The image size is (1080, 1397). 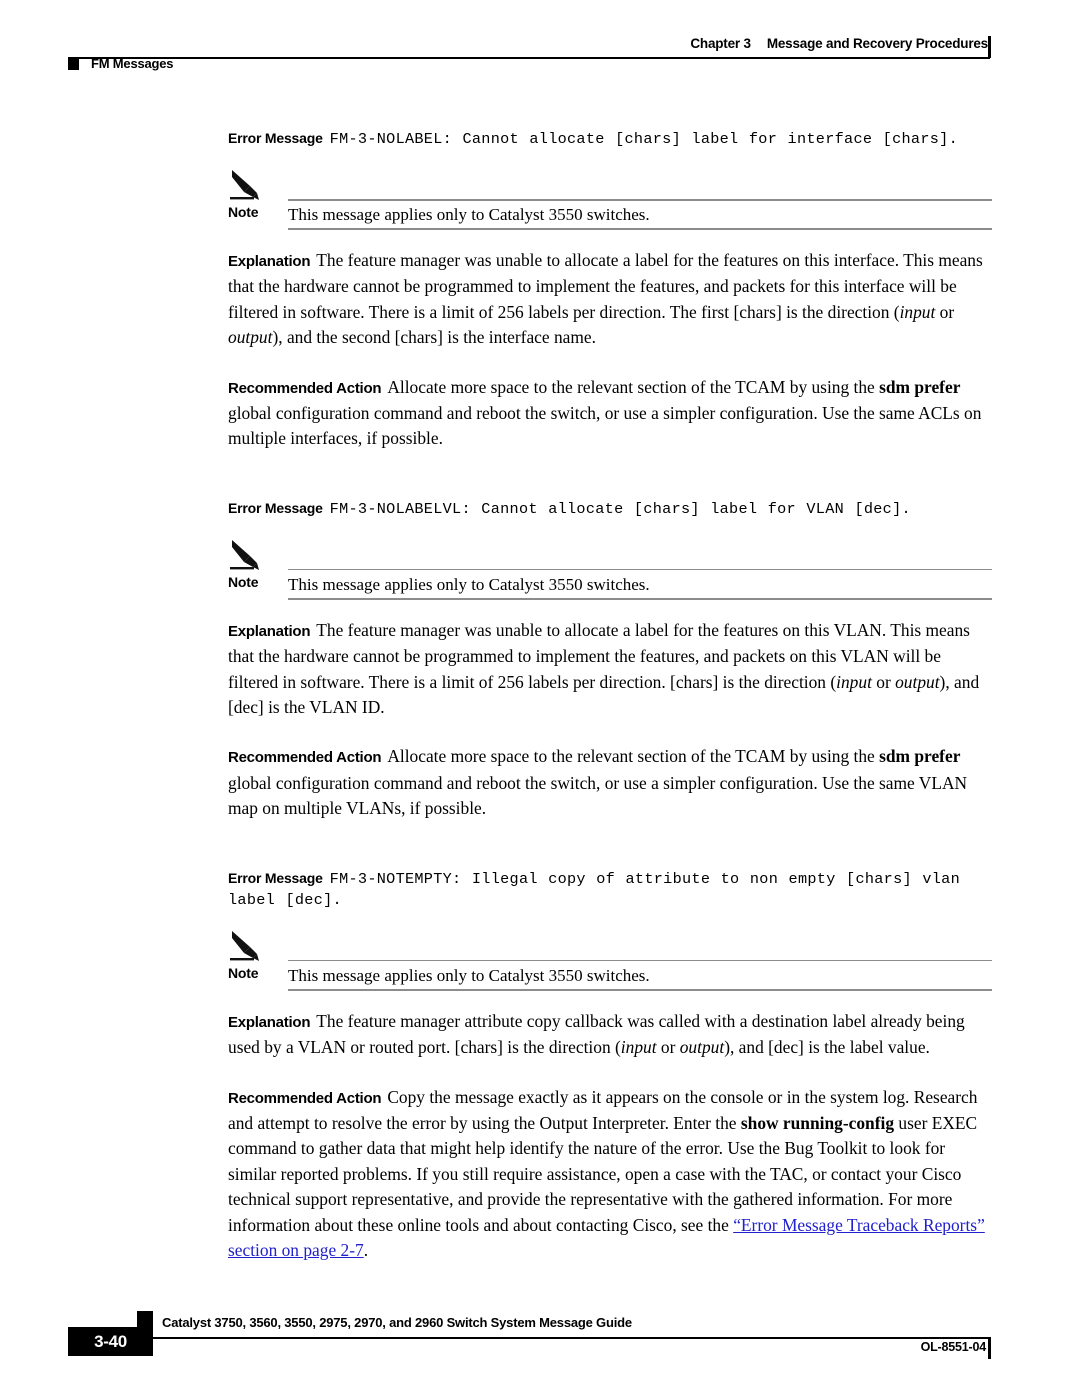 I want to click on explanation-text-part-3: ), and [dec] is the label value., so click(x=827, y=1047).